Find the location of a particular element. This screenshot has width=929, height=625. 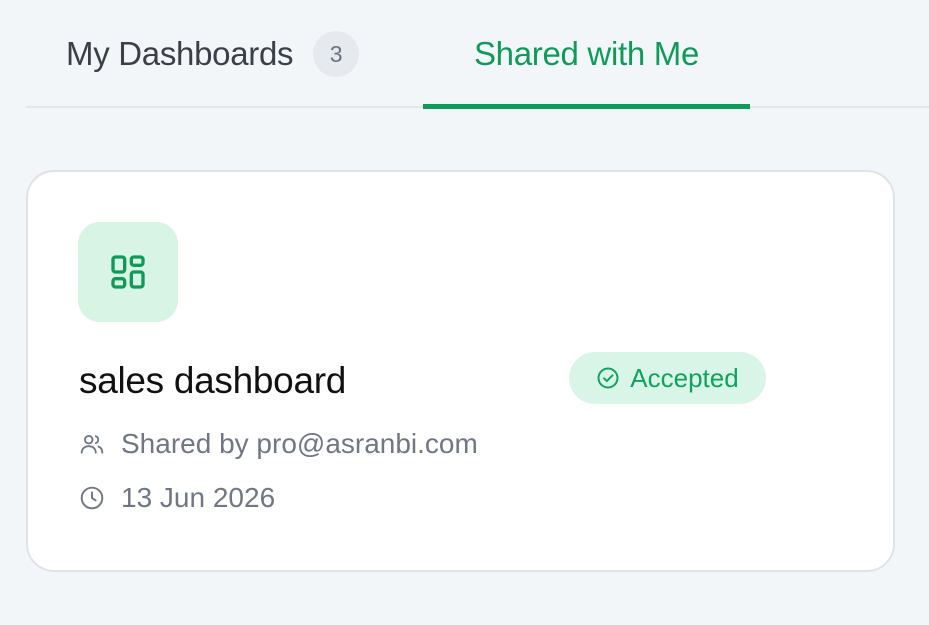

tab-count-badge: 3 is located at coordinates (336, 54).